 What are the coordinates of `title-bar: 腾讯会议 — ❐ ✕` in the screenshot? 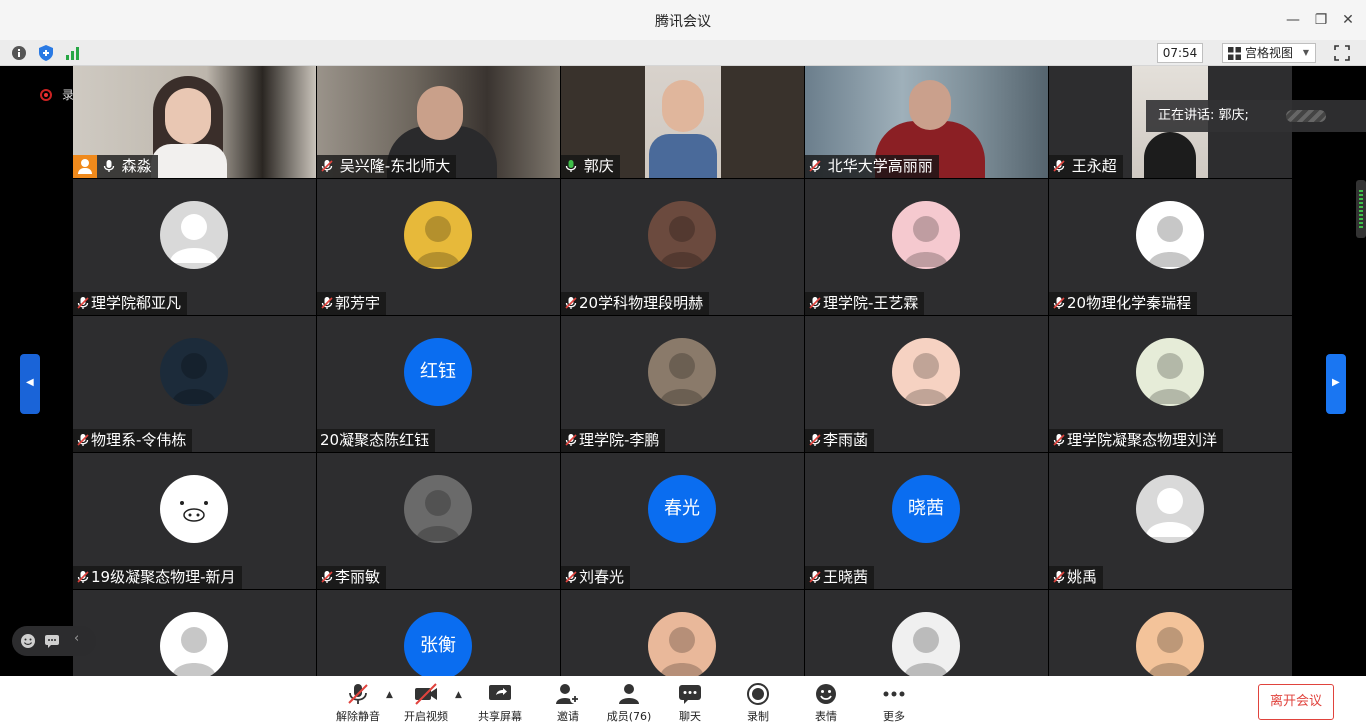 It's located at (683, 20).